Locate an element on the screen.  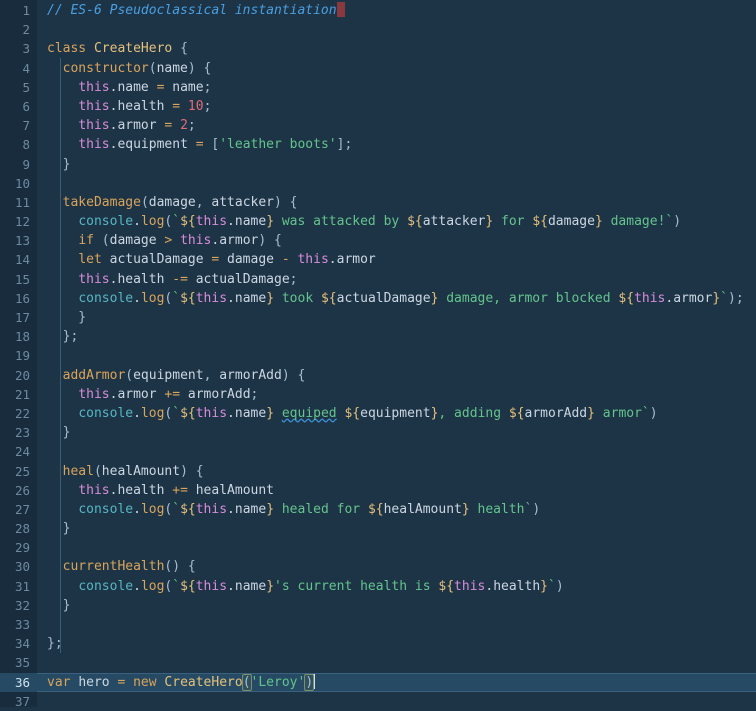
code-line: class CreateHero { is located at coordinates (396, 48).